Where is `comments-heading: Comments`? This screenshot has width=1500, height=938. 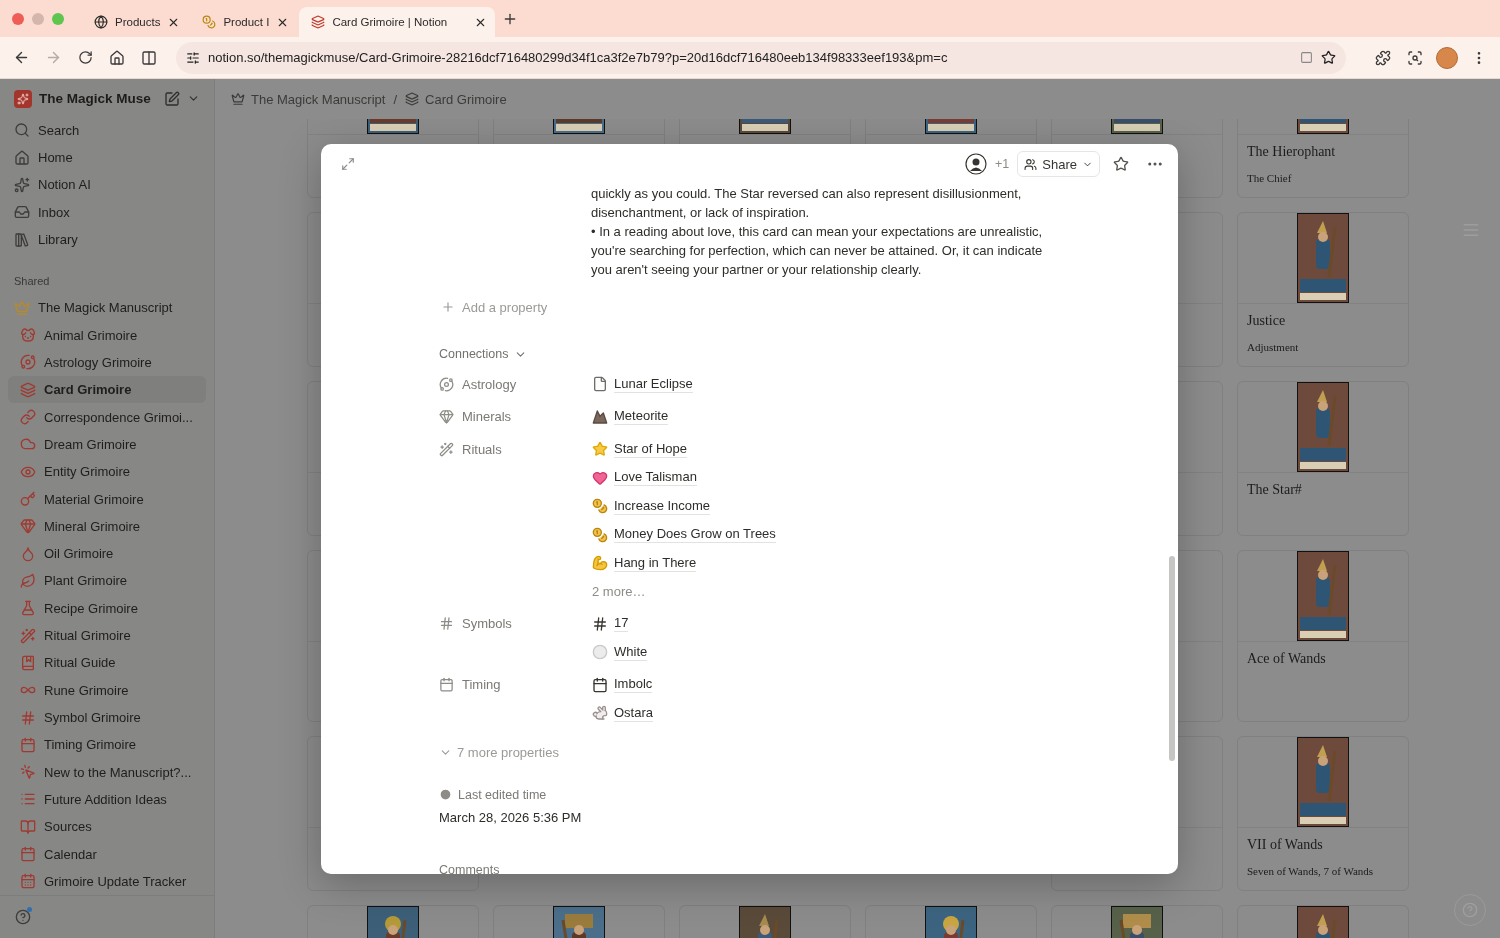
comments-heading: Comments is located at coordinates (470, 868).